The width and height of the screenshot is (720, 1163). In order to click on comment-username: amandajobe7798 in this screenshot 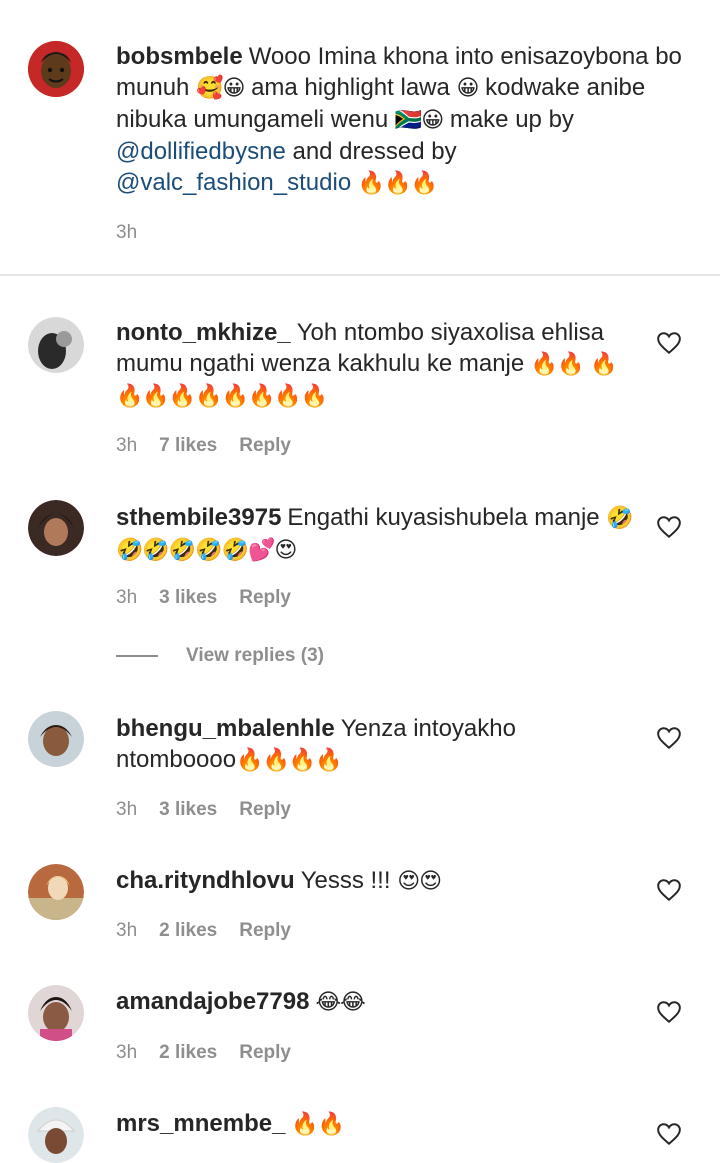, I will do `click(212, 1001)`.